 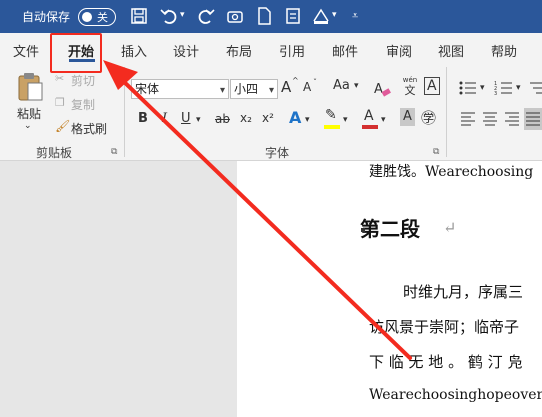 I want to click on underline-icon: U, so click(x=186, y=118).